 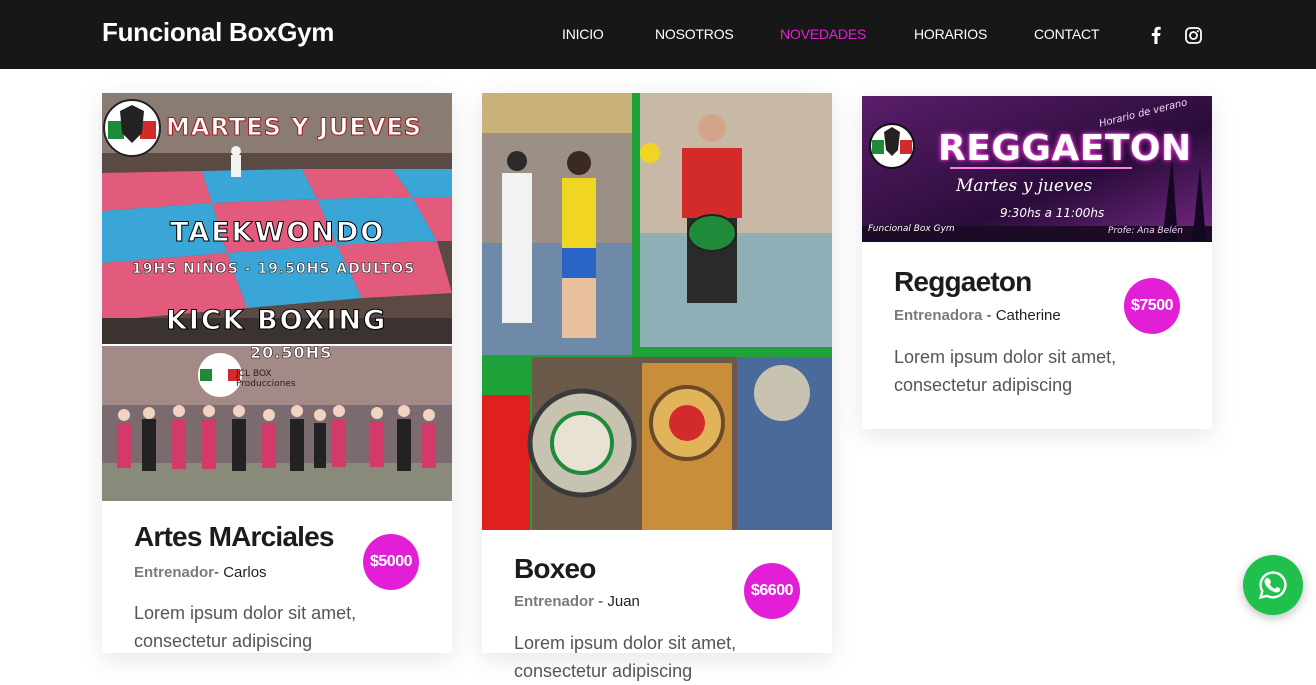 What do you see at coordinates (391, 562) in the screenshot?
I see `price-badge: $5000` at bounding box center [391, 562].